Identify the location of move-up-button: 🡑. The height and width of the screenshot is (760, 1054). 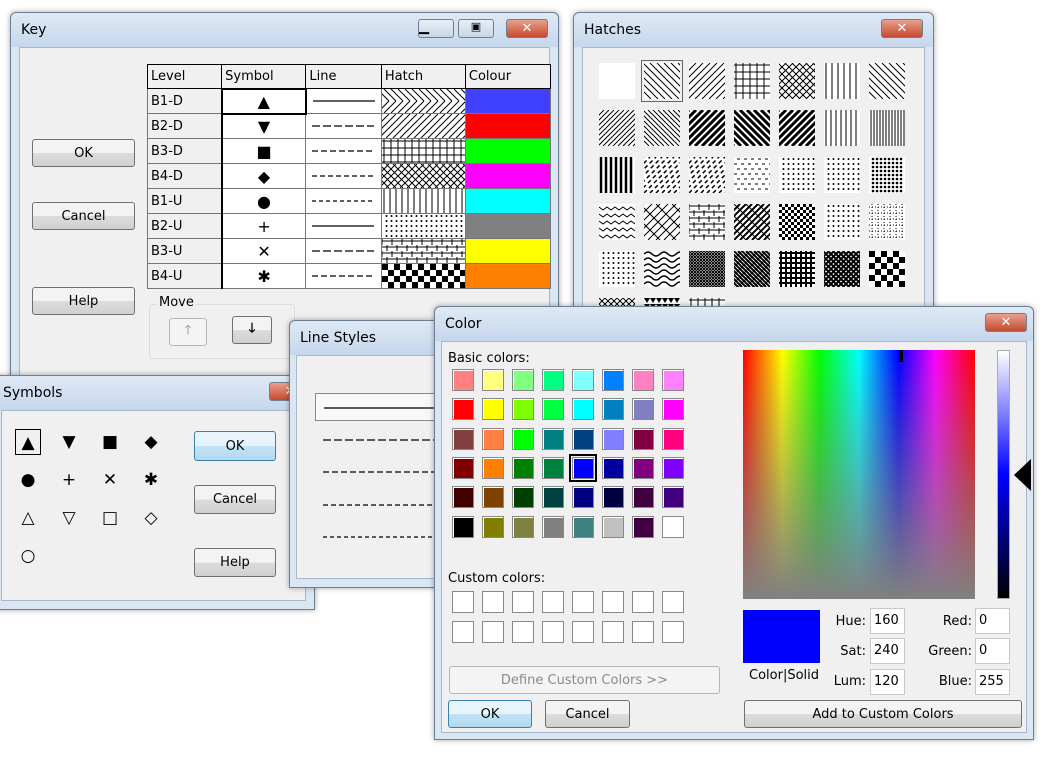
(188, 332).